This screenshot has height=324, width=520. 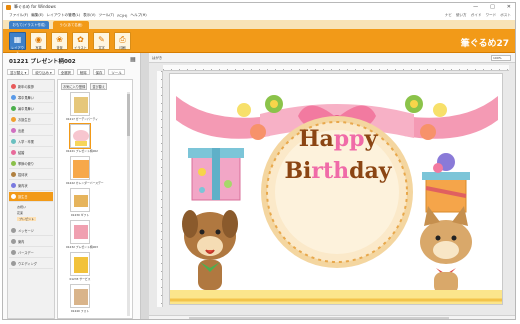 What do you see at coordinates (31, 164) in the screenshot?
I see `category-item: 季節の便り` at bounding box center [31, 164].